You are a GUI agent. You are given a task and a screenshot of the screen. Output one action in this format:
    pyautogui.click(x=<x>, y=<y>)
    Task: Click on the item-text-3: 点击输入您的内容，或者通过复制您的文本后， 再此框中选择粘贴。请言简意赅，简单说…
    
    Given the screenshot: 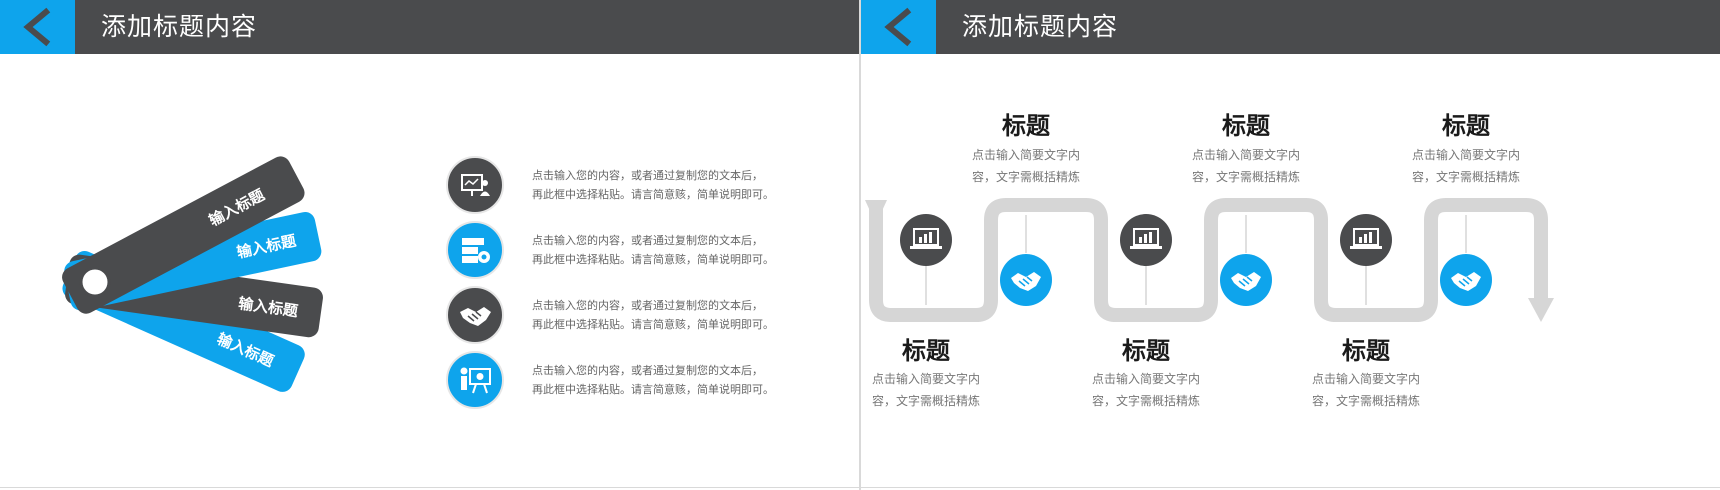 What is the action you would take?
    pyautogui.click(x=662, y=315)
    